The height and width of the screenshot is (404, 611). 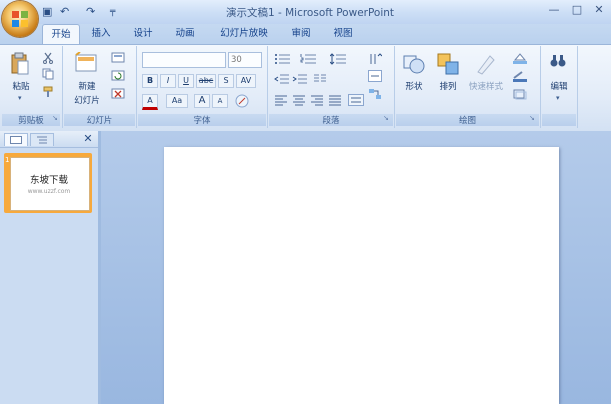 What do you see at coordinates (577, 10) in the screenshot?
I see `maximize-button: □` at bounding box center [577, 10].